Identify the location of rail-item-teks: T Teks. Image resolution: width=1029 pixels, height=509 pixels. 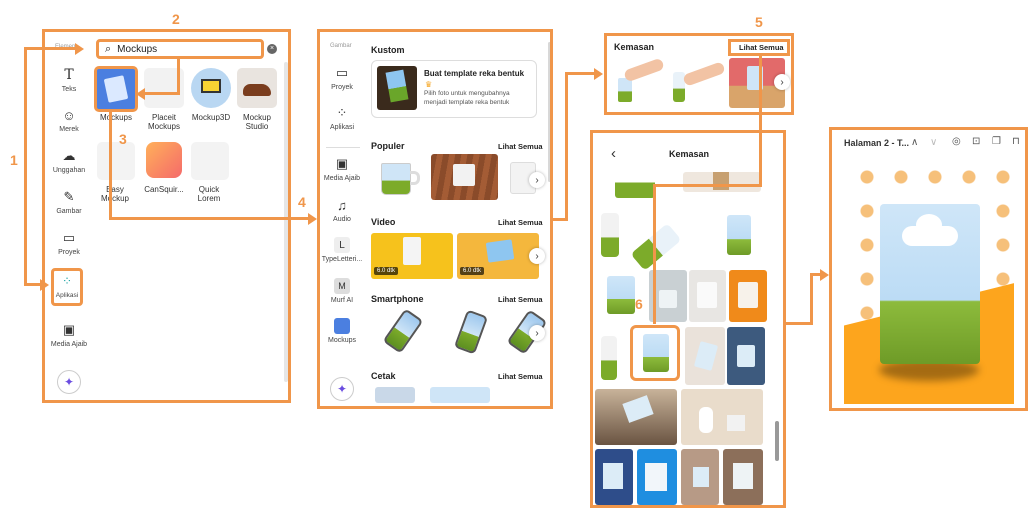
(69, 80).